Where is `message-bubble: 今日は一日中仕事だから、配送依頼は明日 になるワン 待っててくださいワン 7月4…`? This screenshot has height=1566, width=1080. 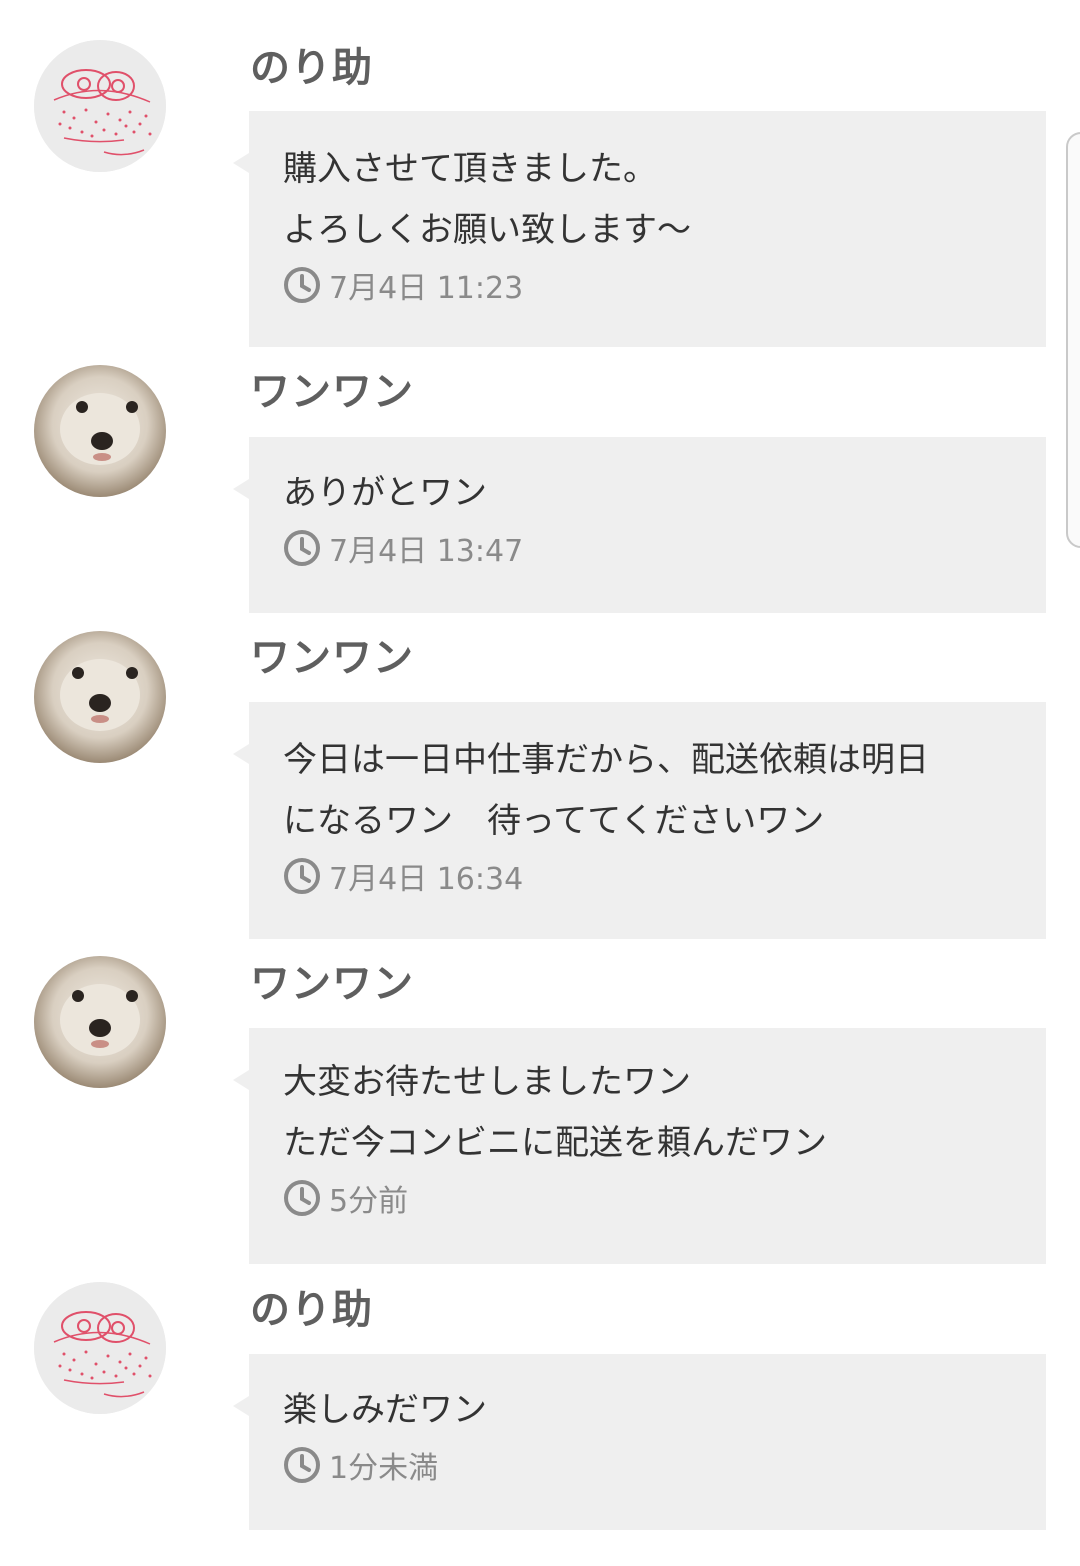
message-bubble: 今日は一日中仕事だから、配送依頼は明日 になるワン 待っててくださいワン 7月4… is located at coordinates (639, 820).